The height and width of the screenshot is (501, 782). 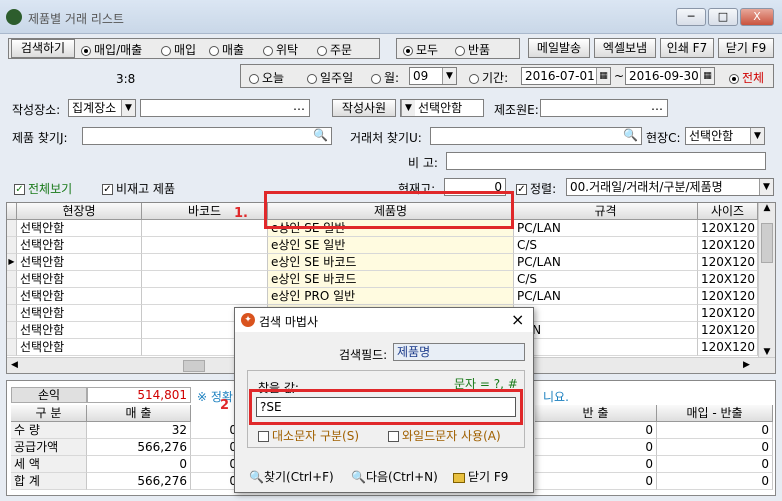 What do you see at coordinates (606, 330) in the screenshot?
I see `grid-cell: LAN` at bounding box center [606, 330].